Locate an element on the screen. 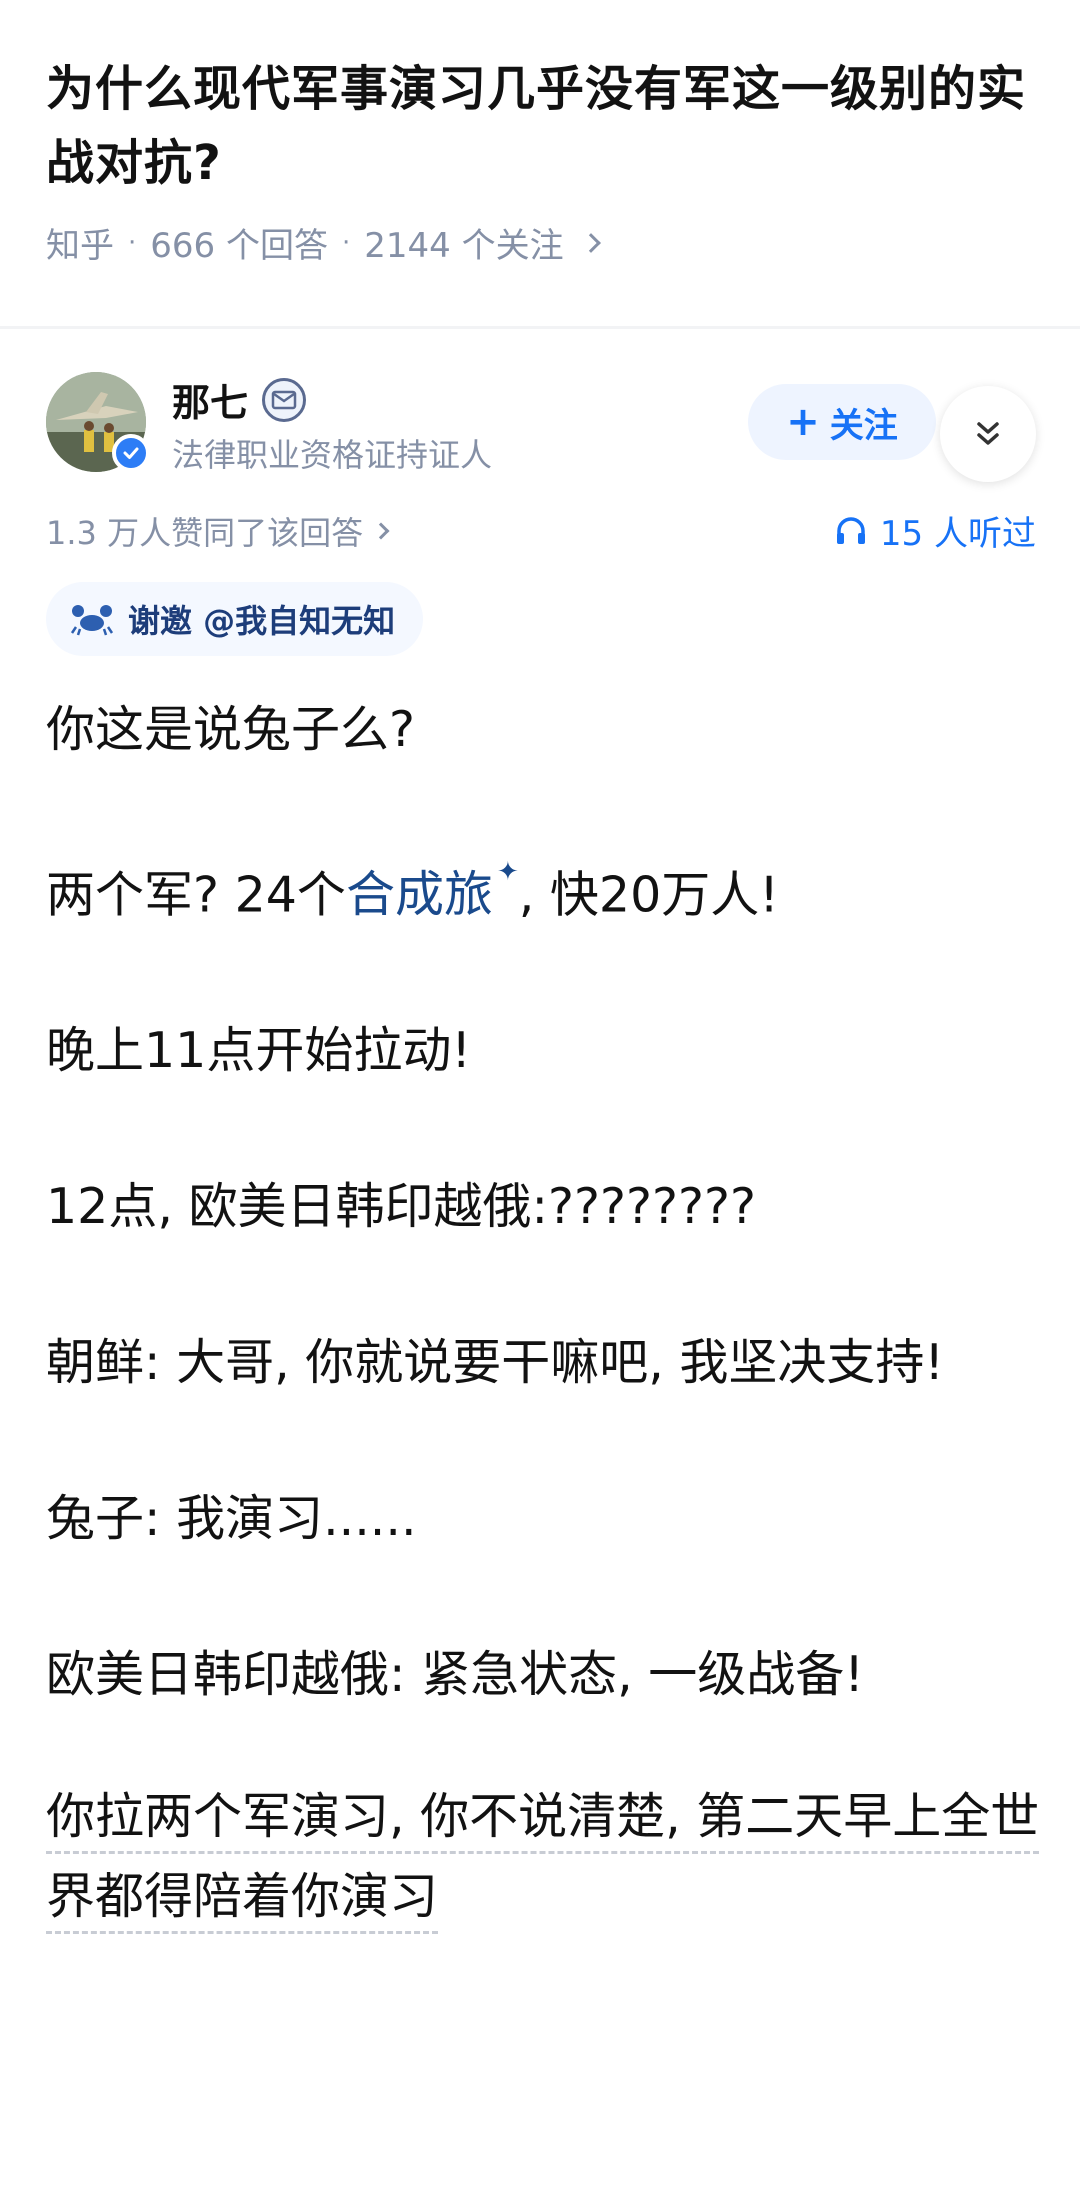 Image resolution: width=1080 pixels, height=2192 pixels. likes-summary: 1.3 万人赞同了该回答 is located at coordinates (218, 531).